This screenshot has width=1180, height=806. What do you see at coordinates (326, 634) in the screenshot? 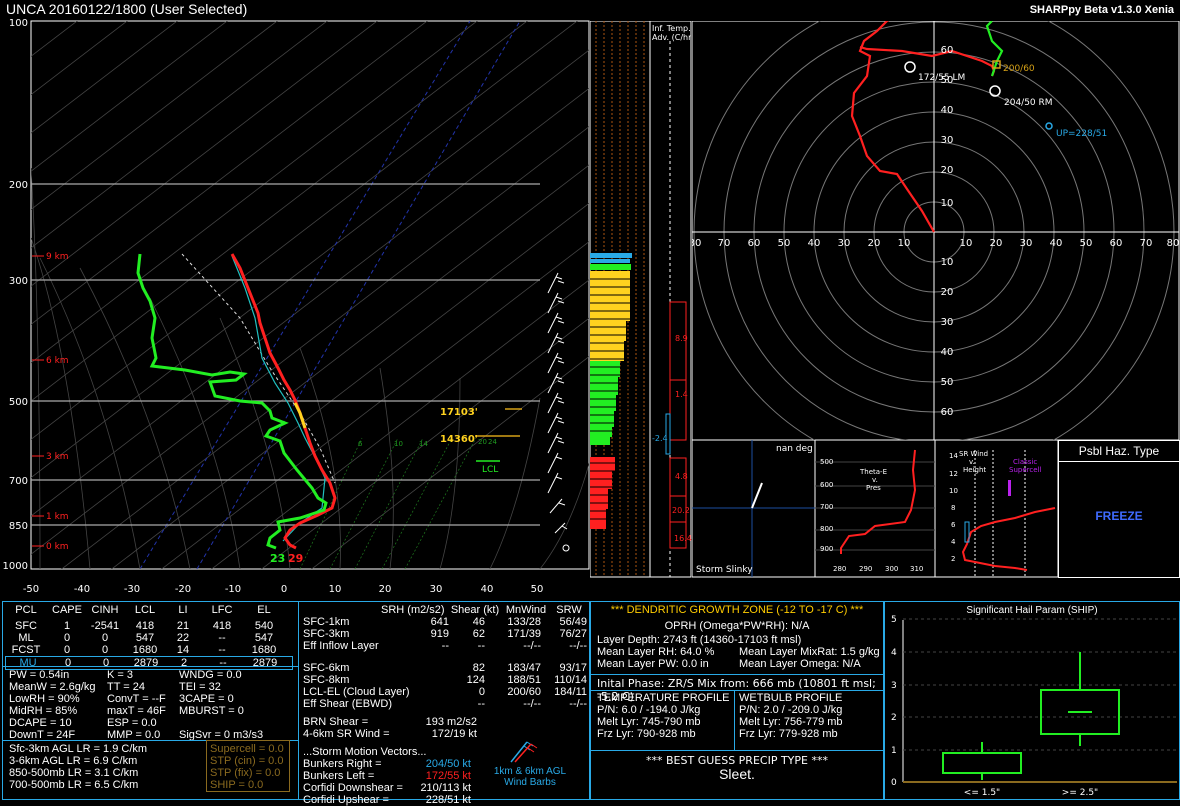
I see `kin-cell: SFC-3km` at bounding box center [326, 634].